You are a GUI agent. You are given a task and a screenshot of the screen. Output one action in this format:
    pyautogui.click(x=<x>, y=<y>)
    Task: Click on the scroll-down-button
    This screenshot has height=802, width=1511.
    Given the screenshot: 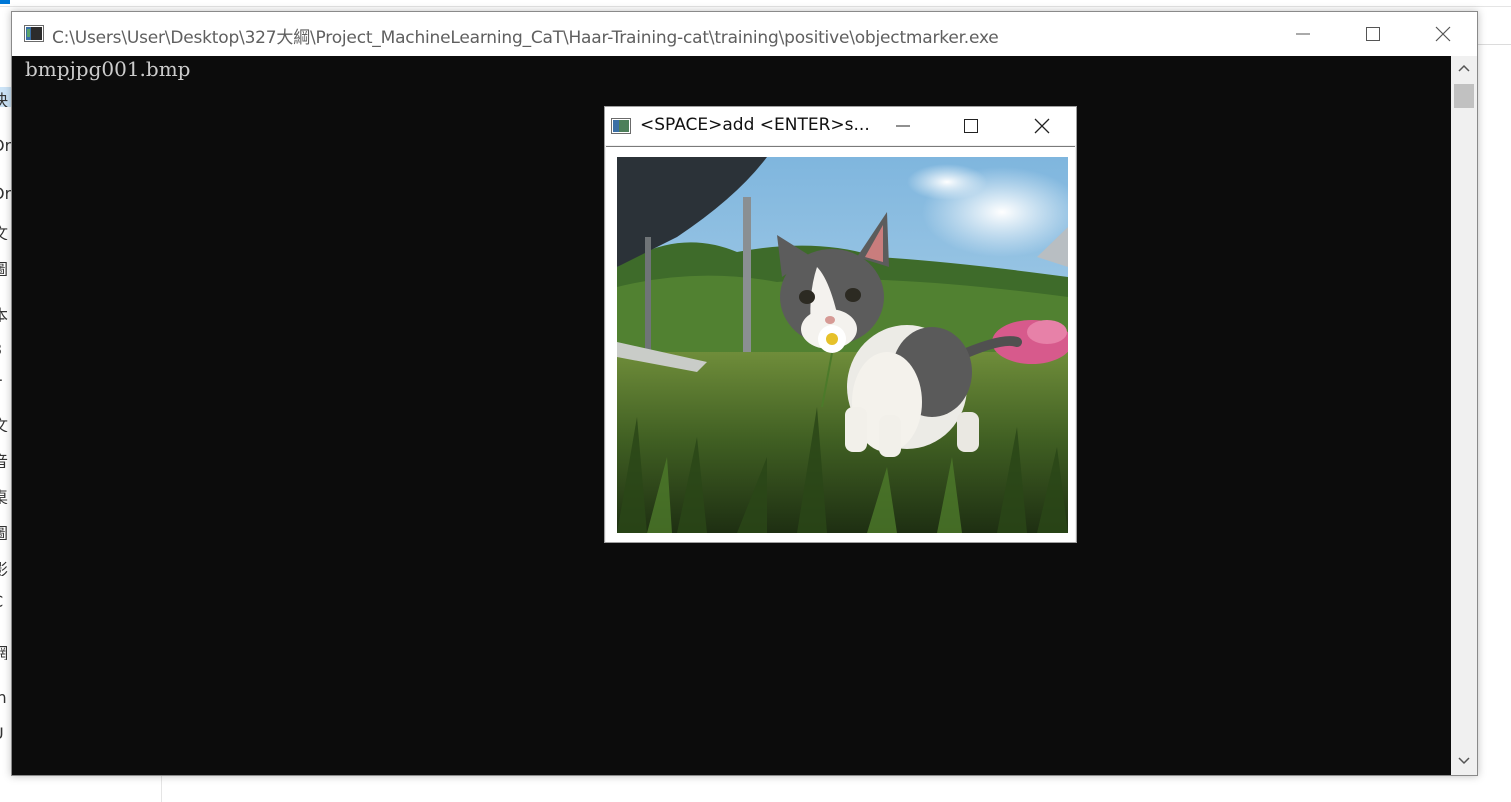 What is the action you would take?
    pyautogui.click(x=1464, y=762)
    